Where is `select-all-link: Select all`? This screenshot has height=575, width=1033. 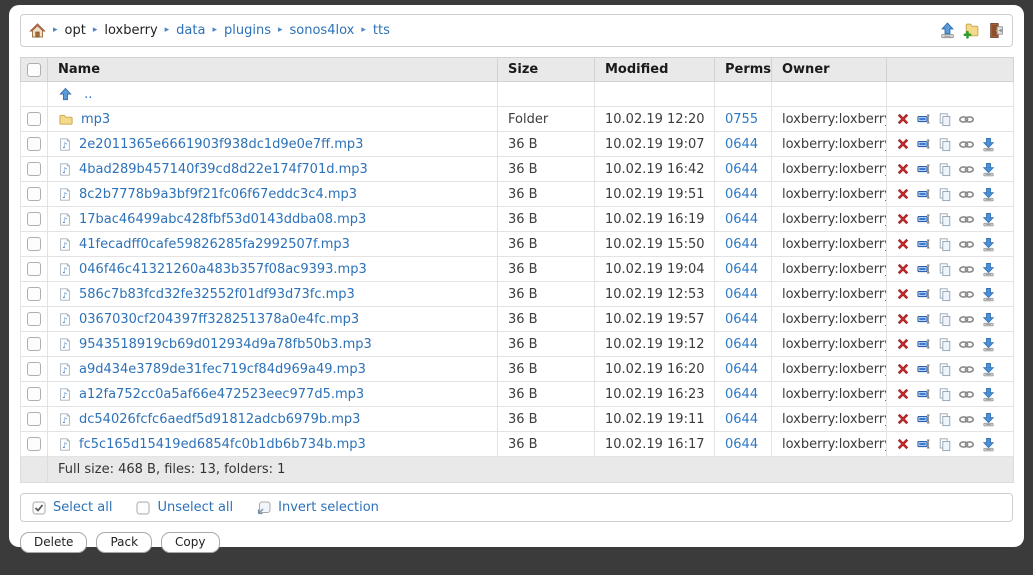 select-all-link: Select all is located at coordinates (82, 507).